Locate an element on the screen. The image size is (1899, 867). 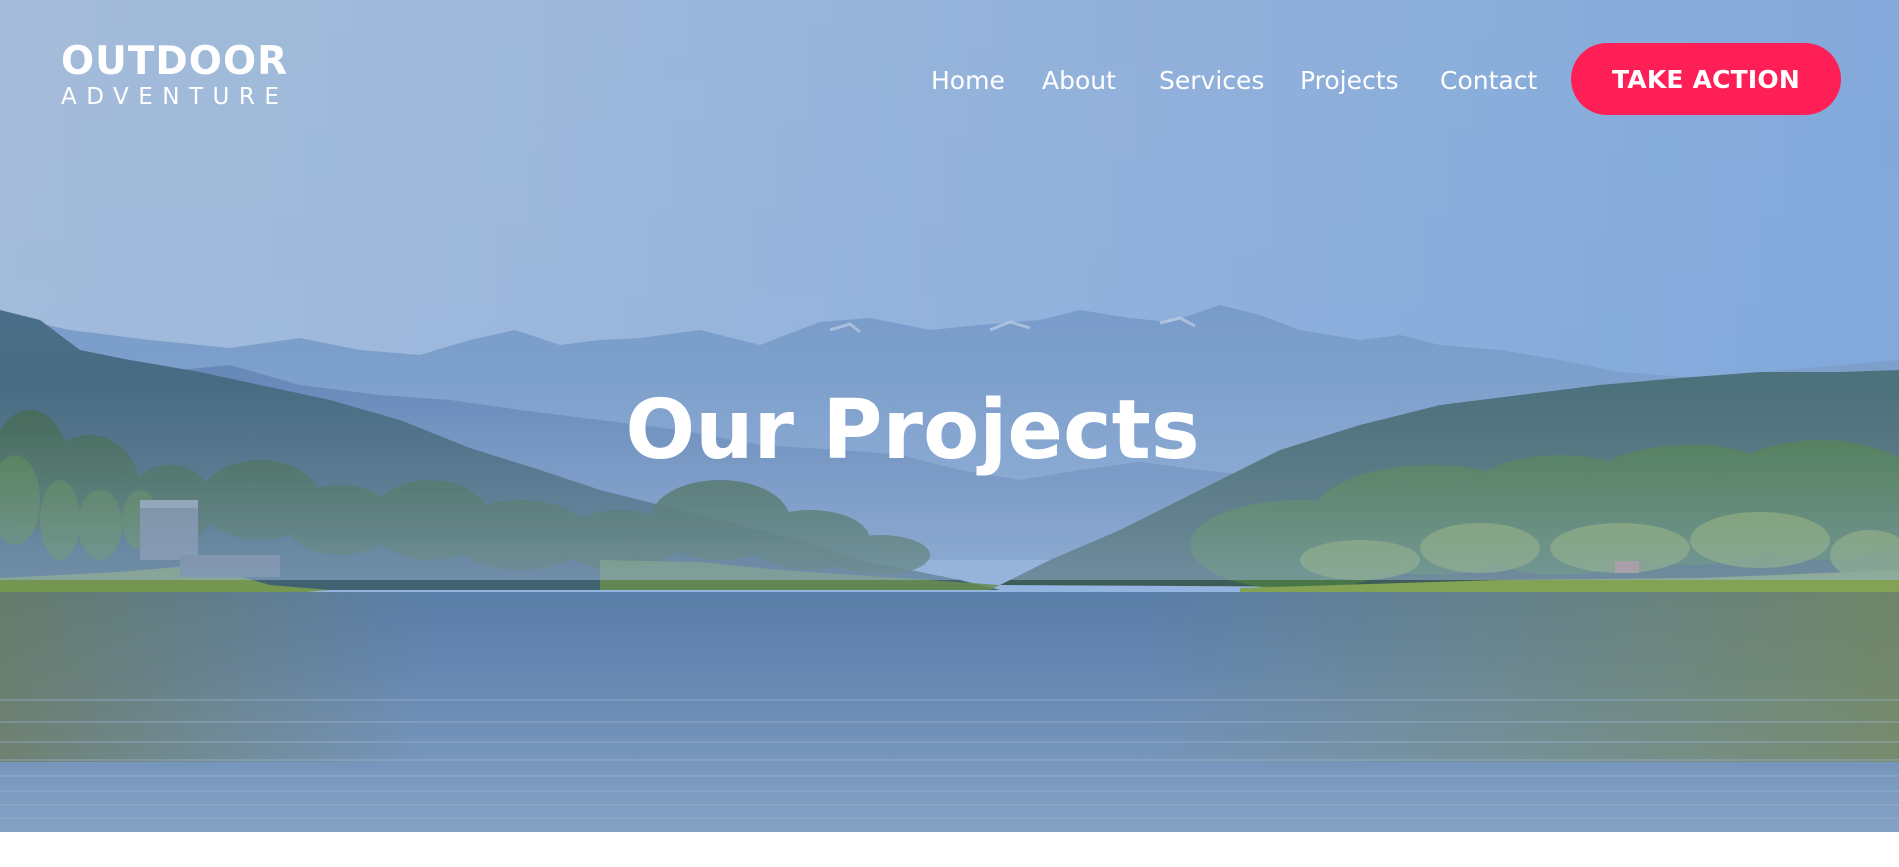
nav-item-about: About is located at coordinates (1079, 80).